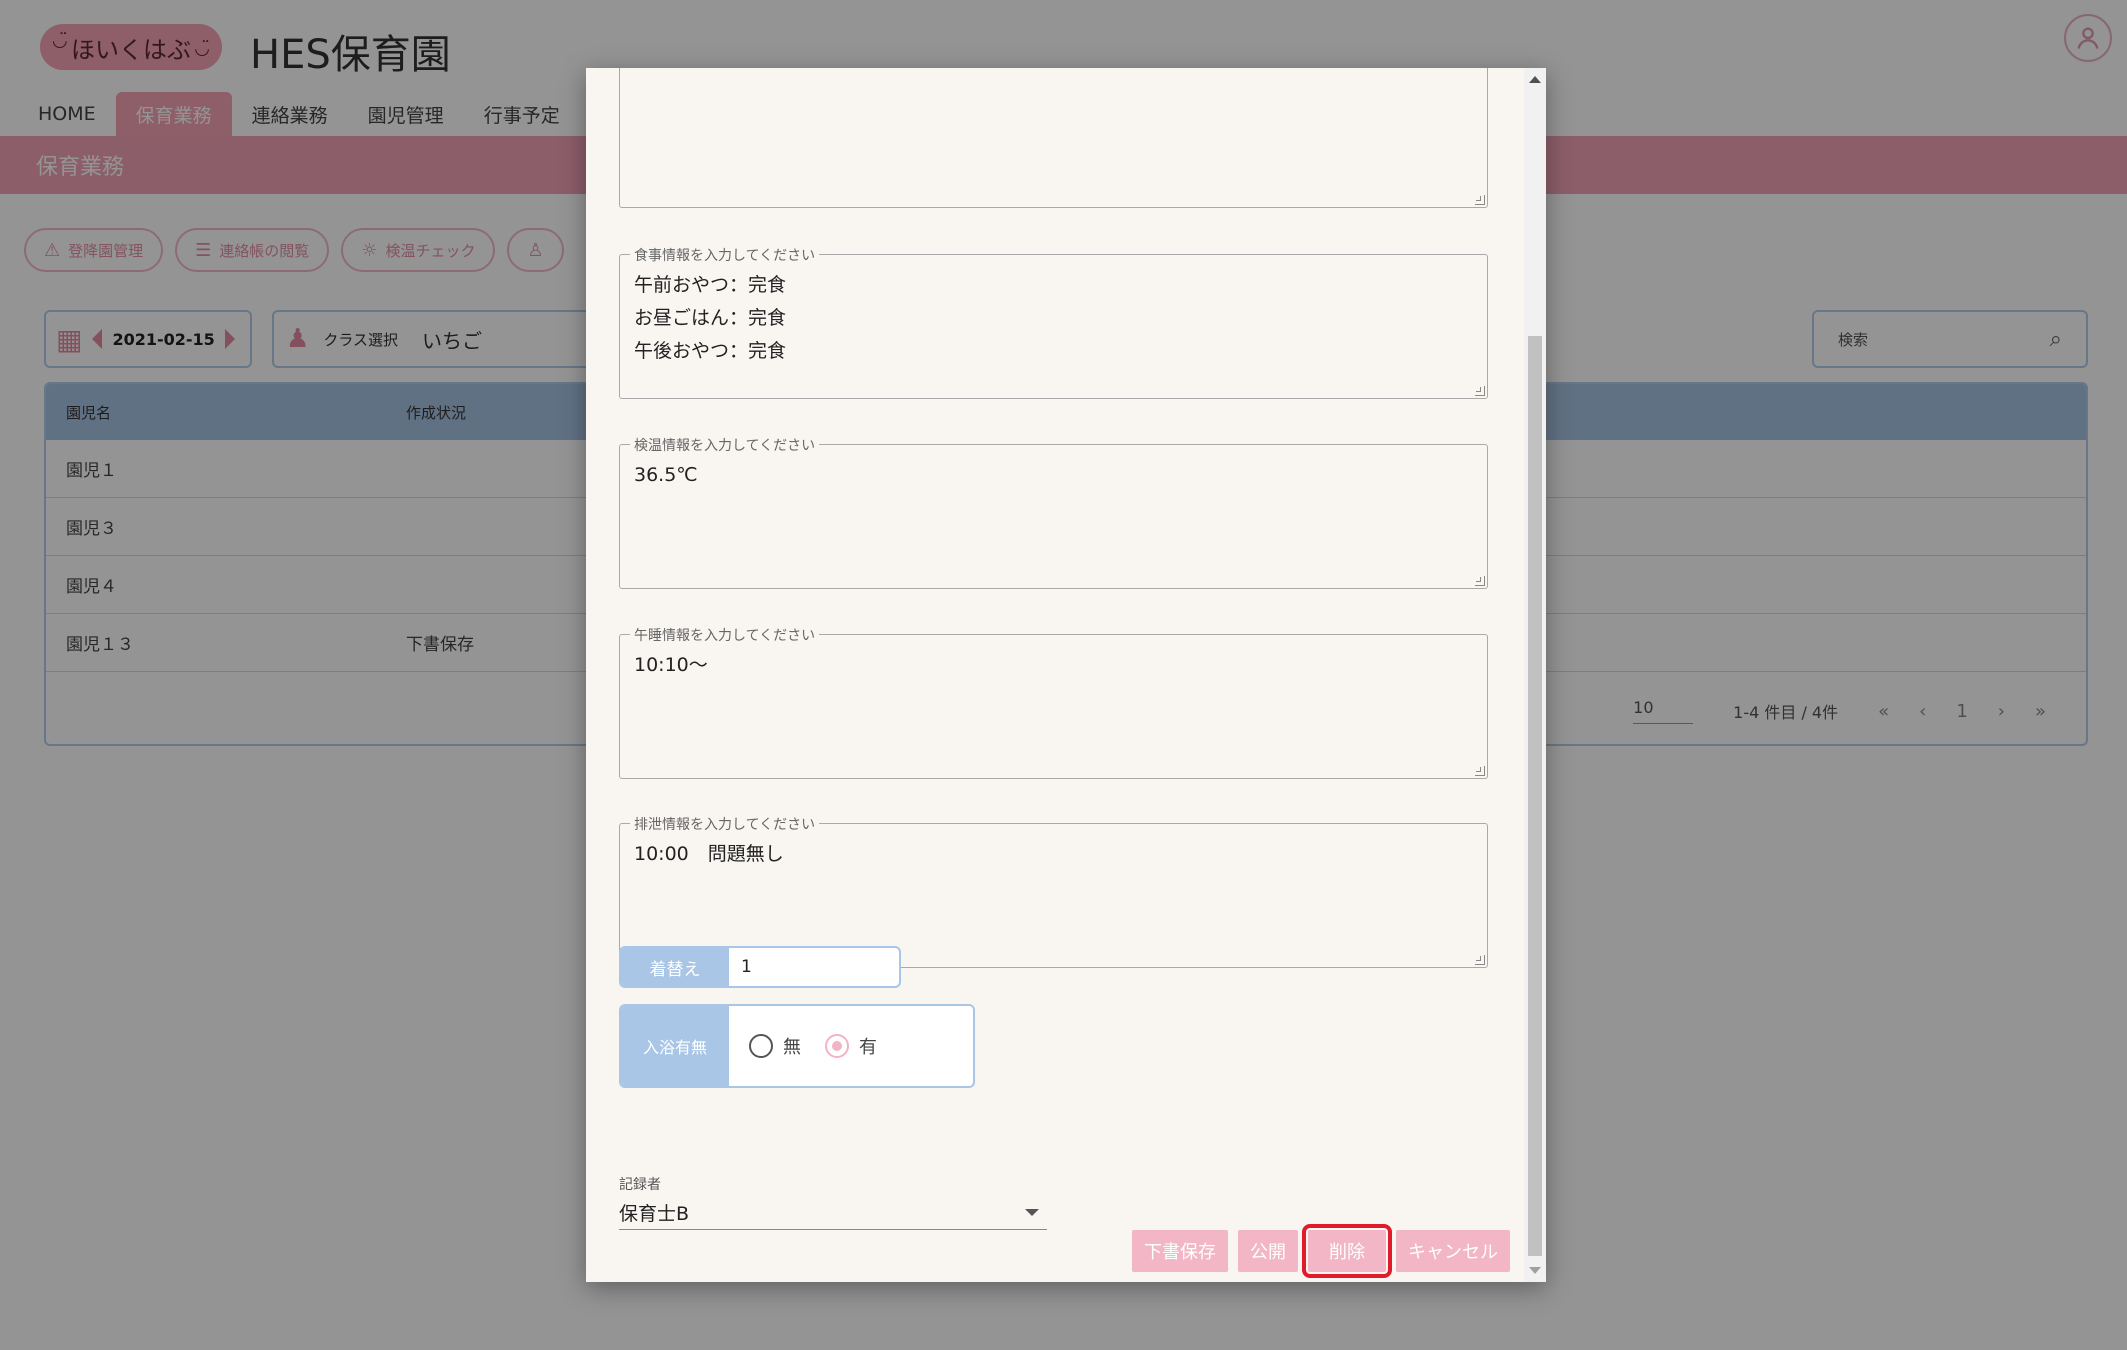 Image resolution: width=2127 pixels, height=1350 pixels. I want to click on dialog-actions: 下書保存 公開 削除 キャンセル, so click(1321, 1251).